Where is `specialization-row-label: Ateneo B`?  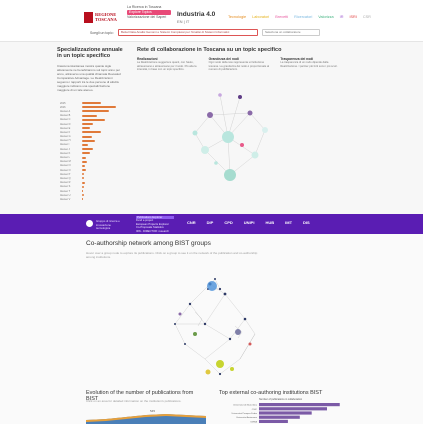 specialization-row-label: Ateneo B is located at coordinates (65, 116).